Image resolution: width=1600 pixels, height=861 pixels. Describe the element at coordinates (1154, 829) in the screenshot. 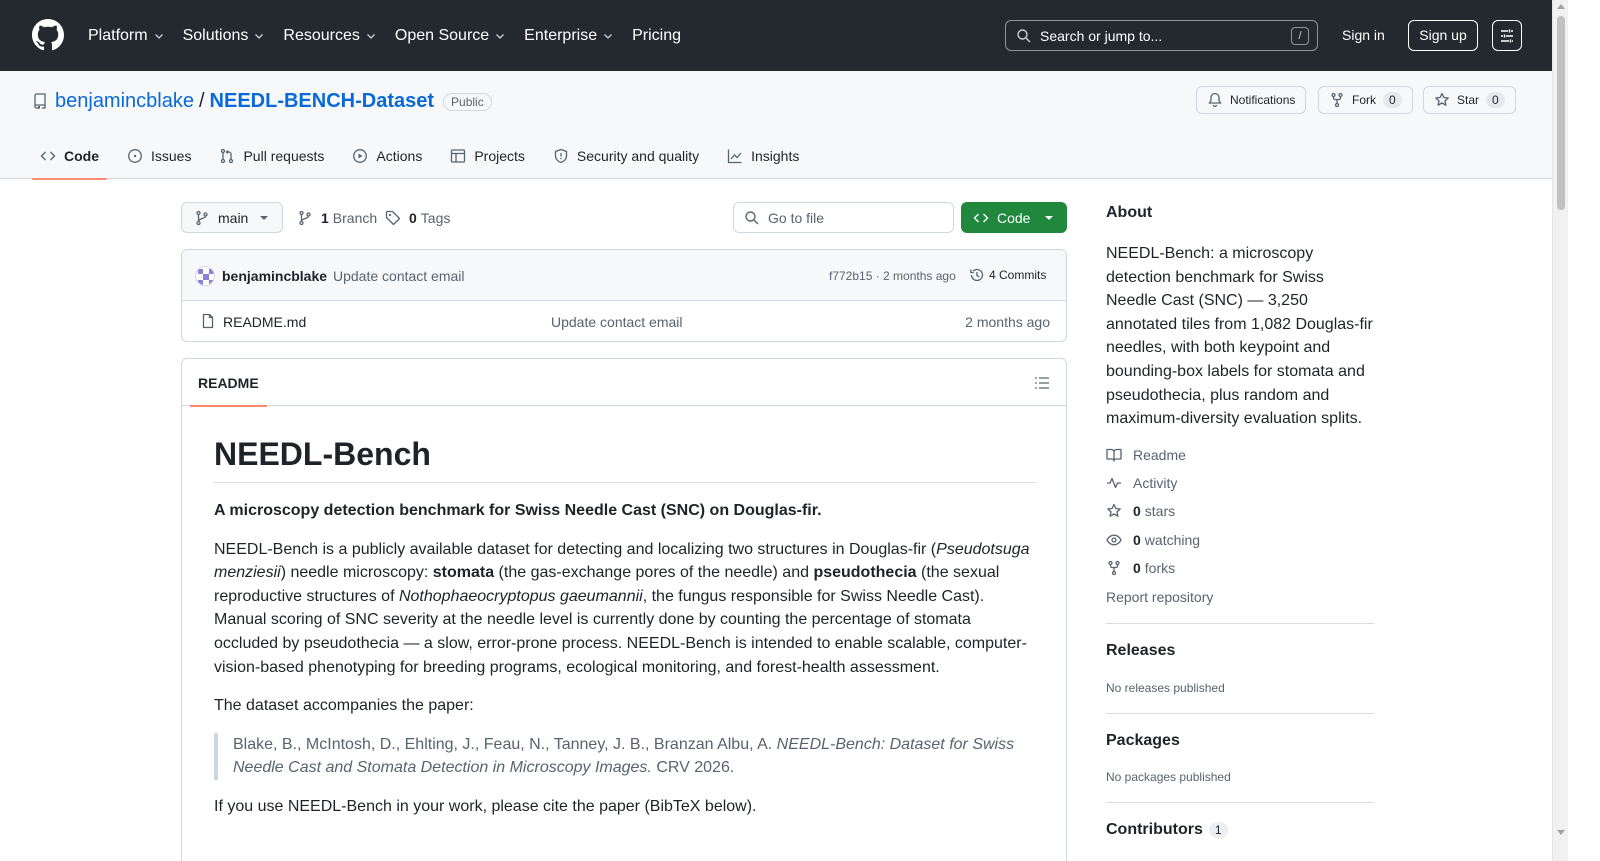

I see `contributors-label: Contributors` at that location.